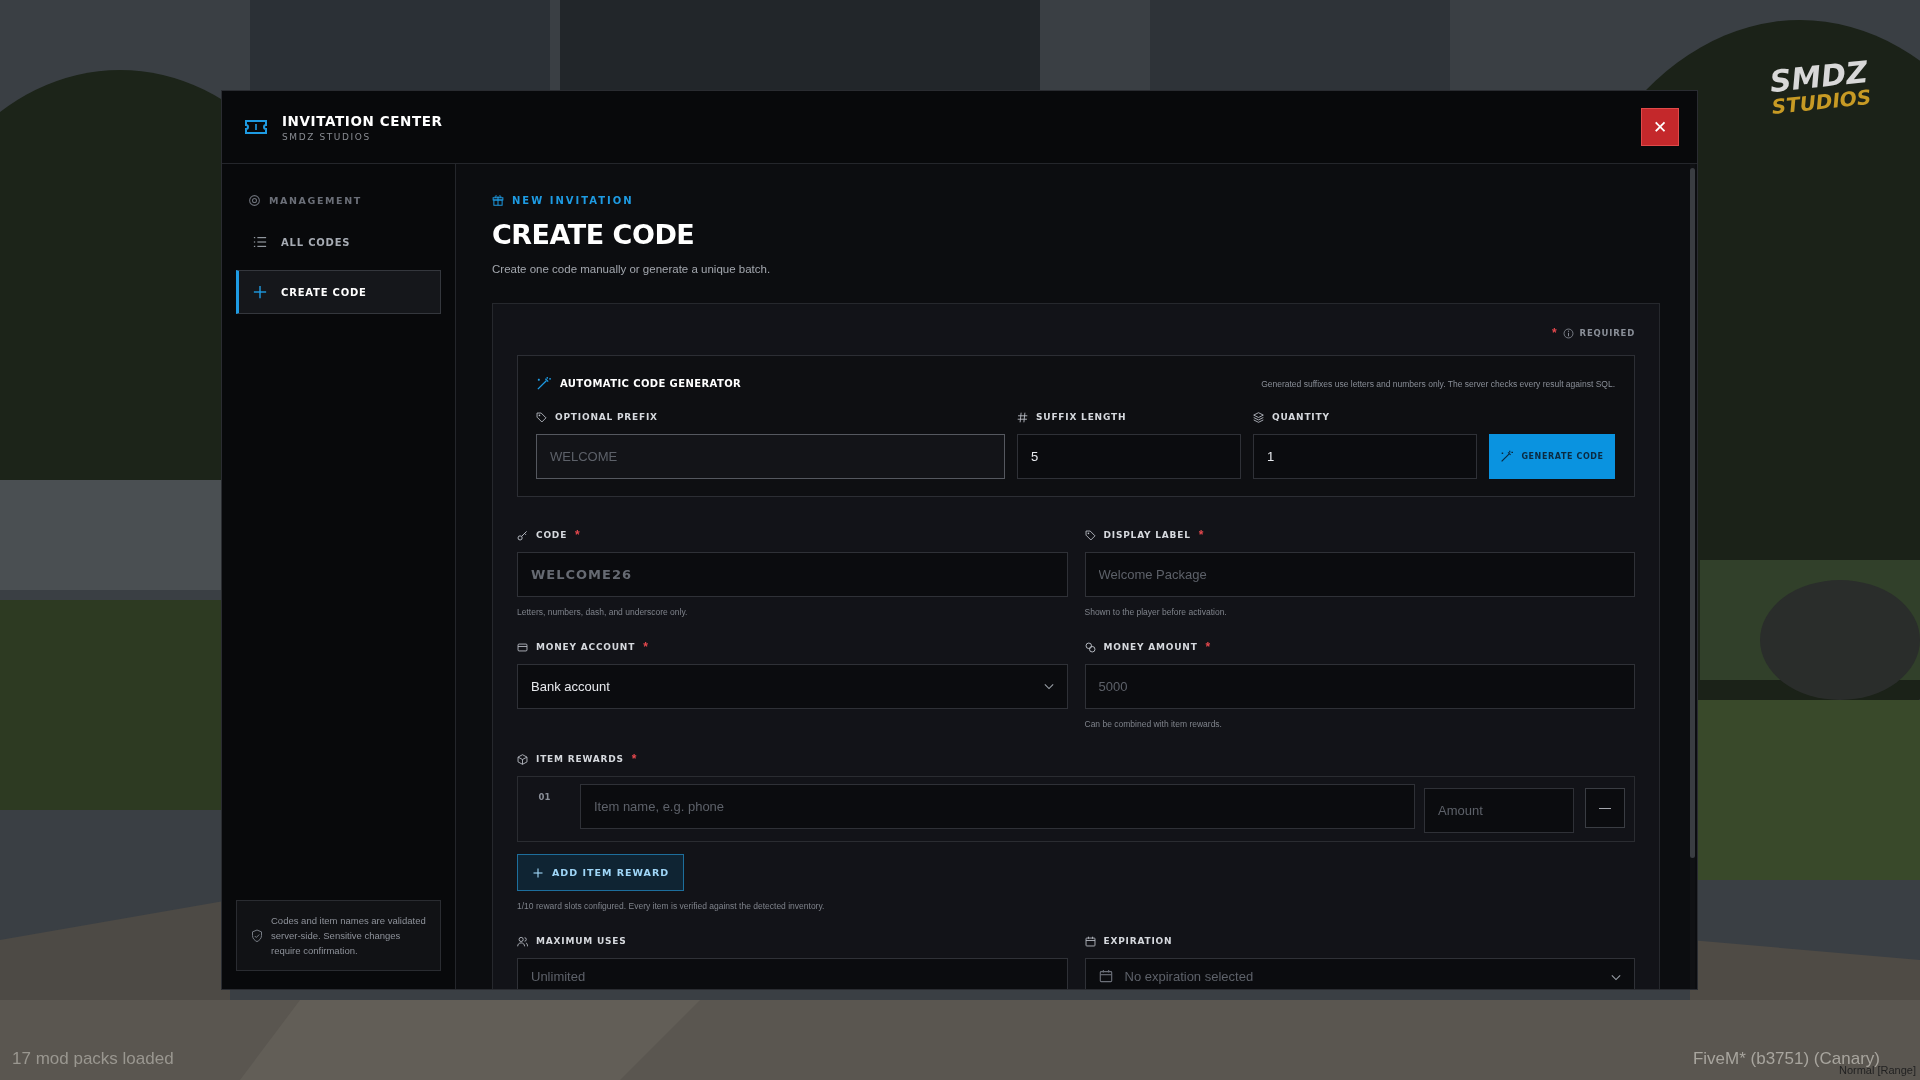  Describe the element at coordinates (522, 941) in the screenshot. I see `users-icon` at that location.